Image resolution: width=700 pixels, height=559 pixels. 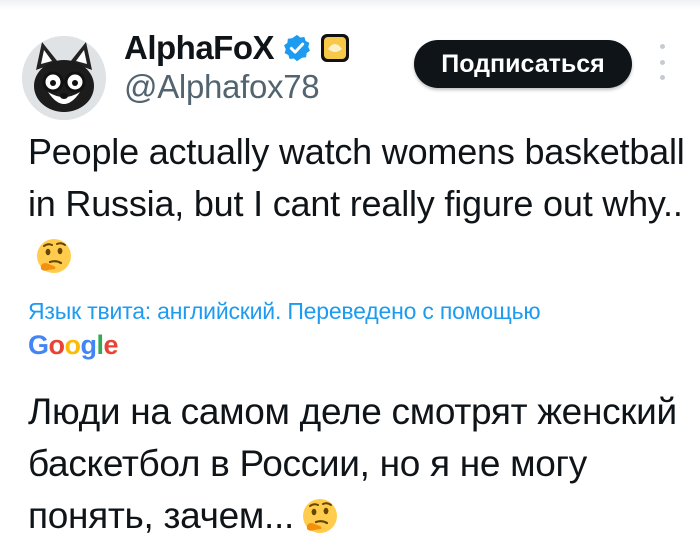 I want to click on gold-affiliate-badge-icon, so click(x=335, y=48).